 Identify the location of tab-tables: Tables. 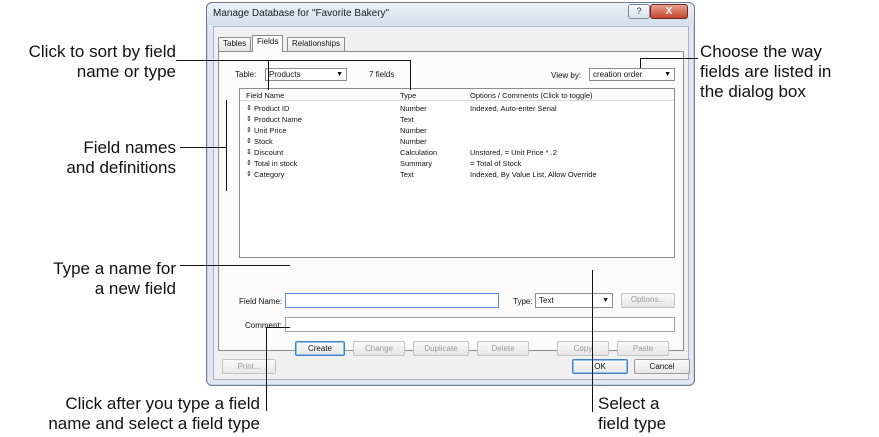
(235, 44).